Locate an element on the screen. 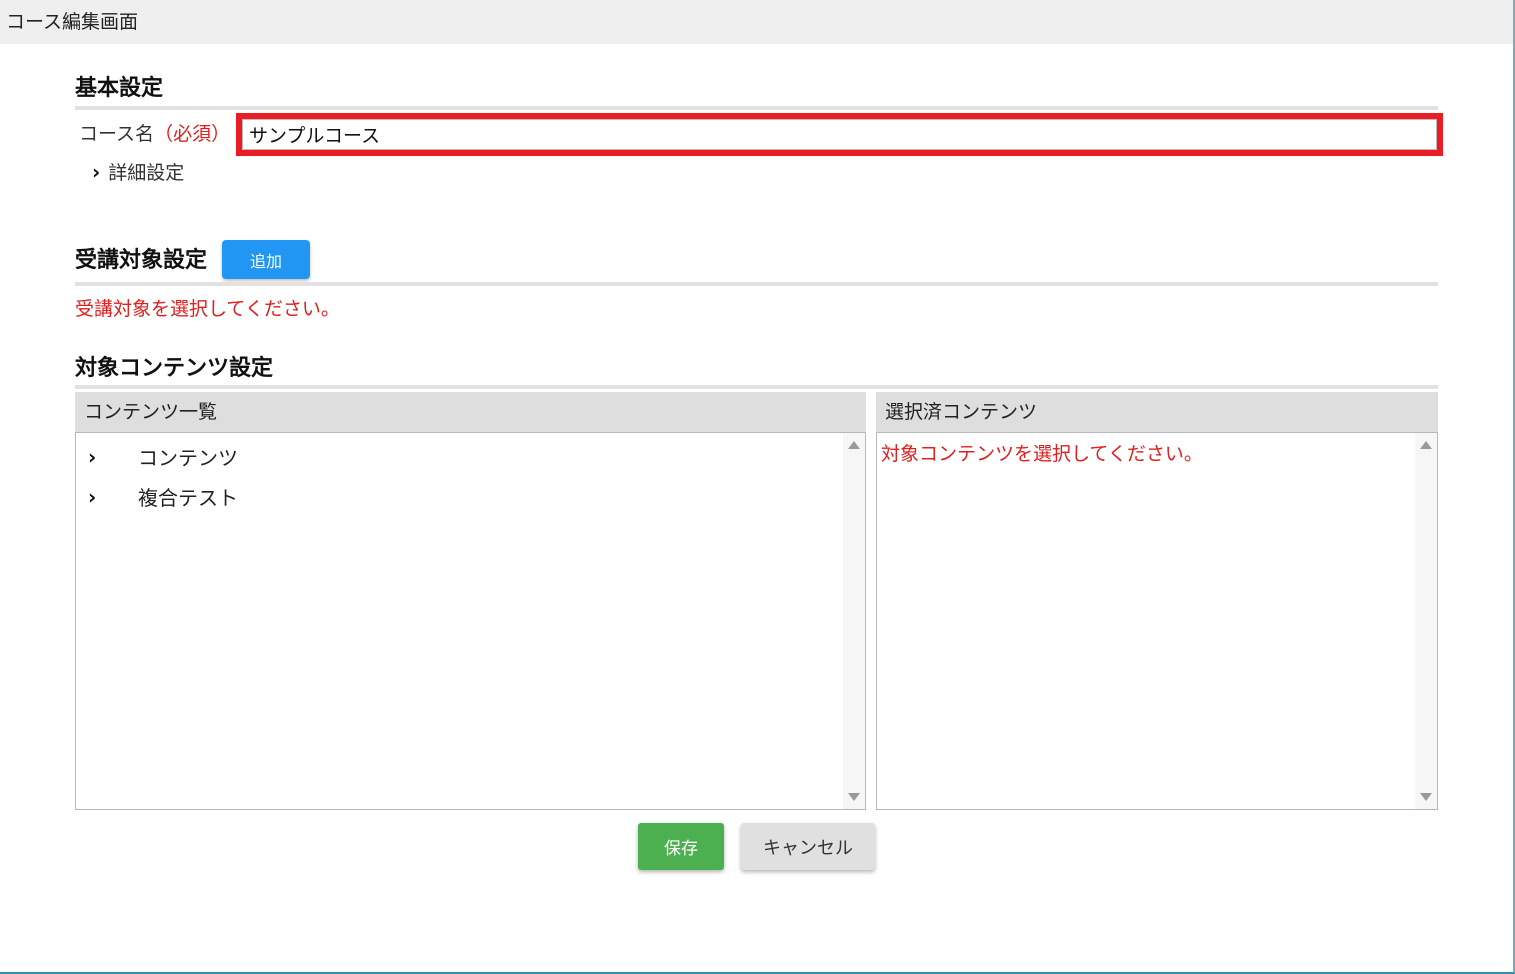  selected-contents-header: 選択済コンテンツ is located at coordinates (1157, 412).